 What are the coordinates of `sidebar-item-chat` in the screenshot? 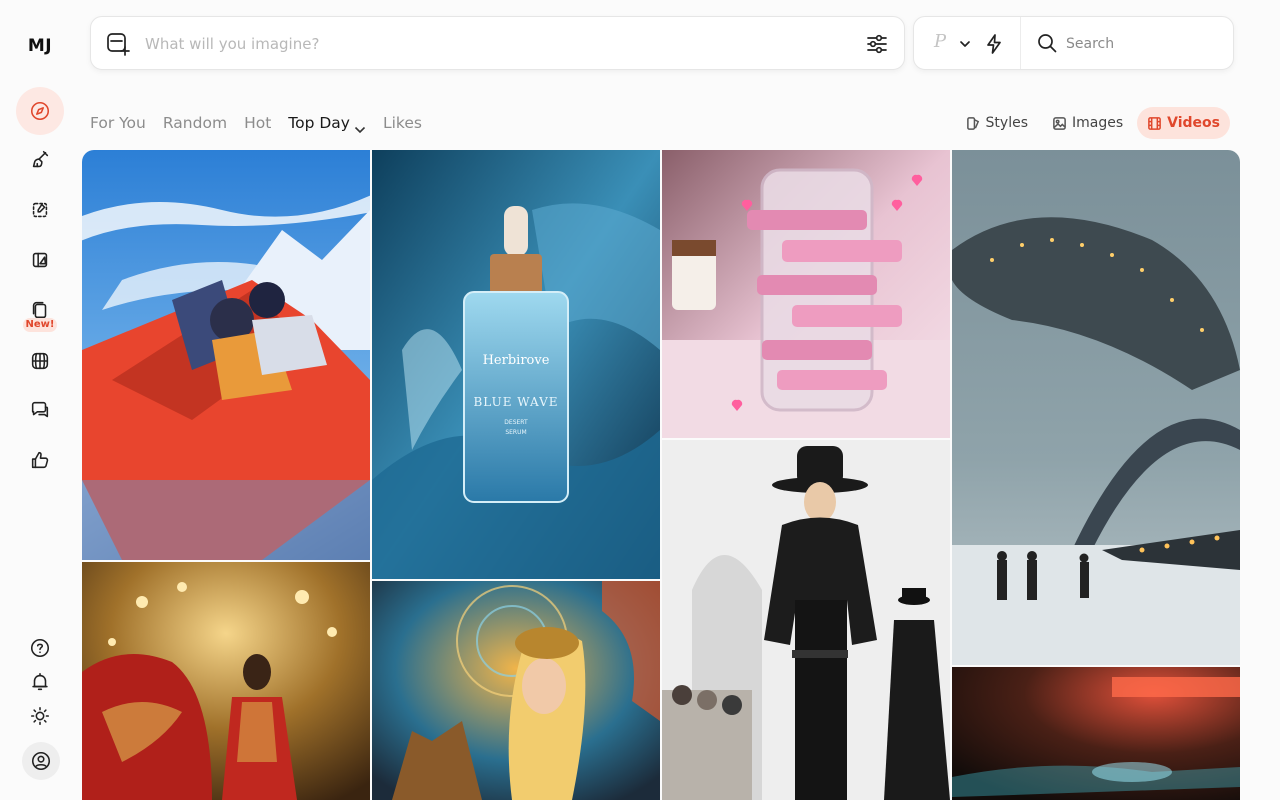 It's located at (40, 410).